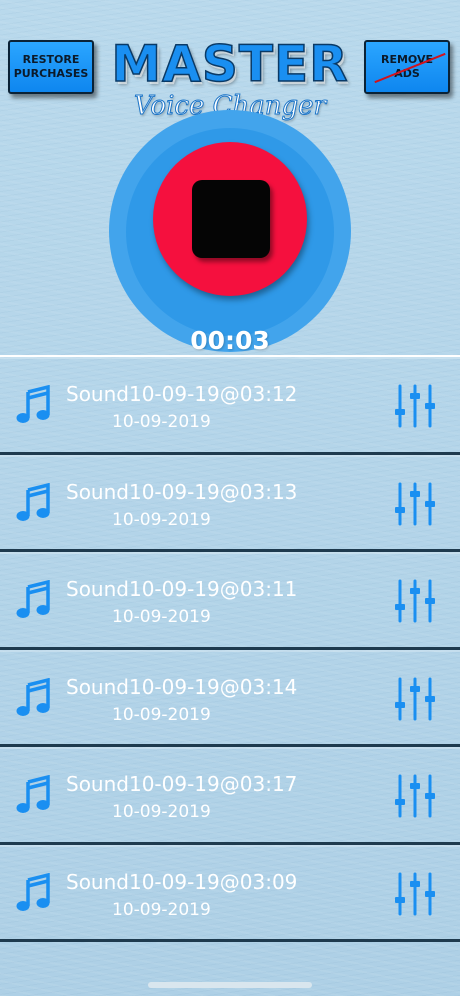  I want to click on recording-row: Sound10-09-19@03:09 10-09-2019, so click(230, 893).